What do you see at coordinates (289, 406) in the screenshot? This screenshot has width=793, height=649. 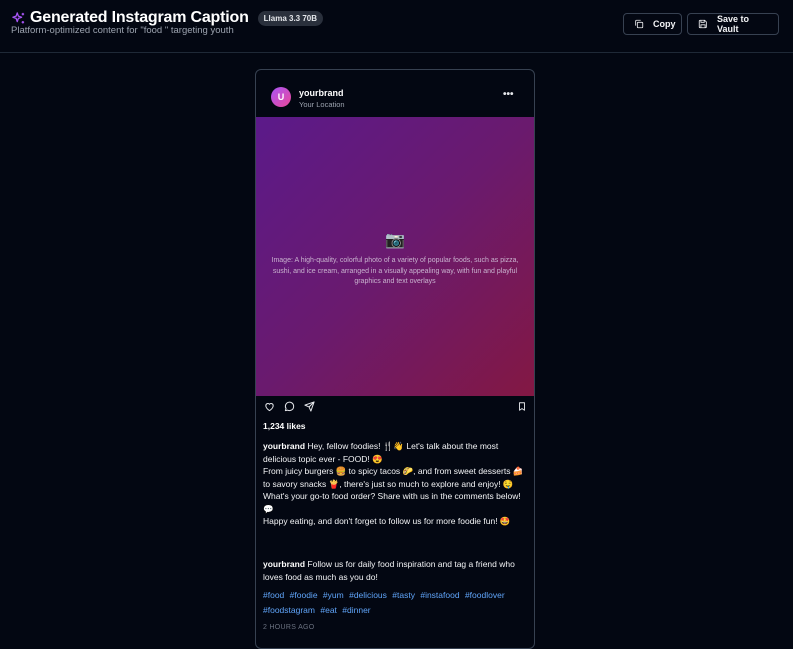 I see `comment-icon` at bounding box center [289, 406].